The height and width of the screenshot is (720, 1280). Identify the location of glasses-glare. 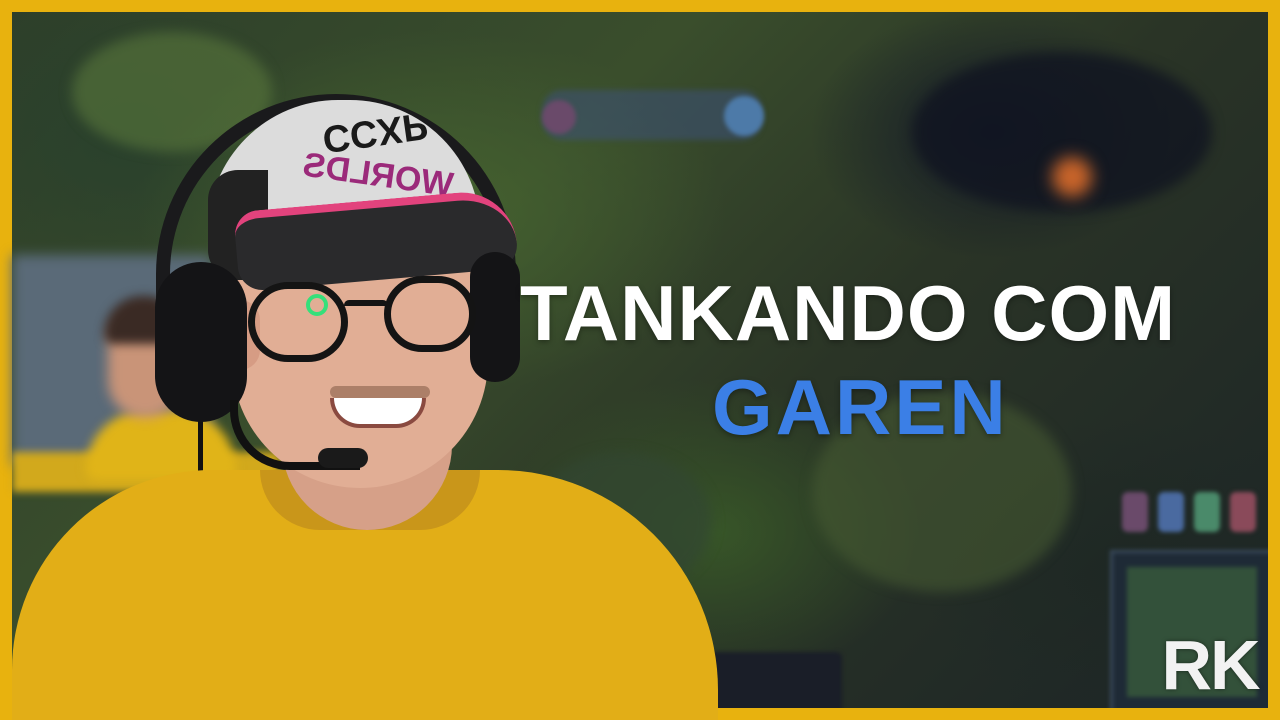
(317, 305).